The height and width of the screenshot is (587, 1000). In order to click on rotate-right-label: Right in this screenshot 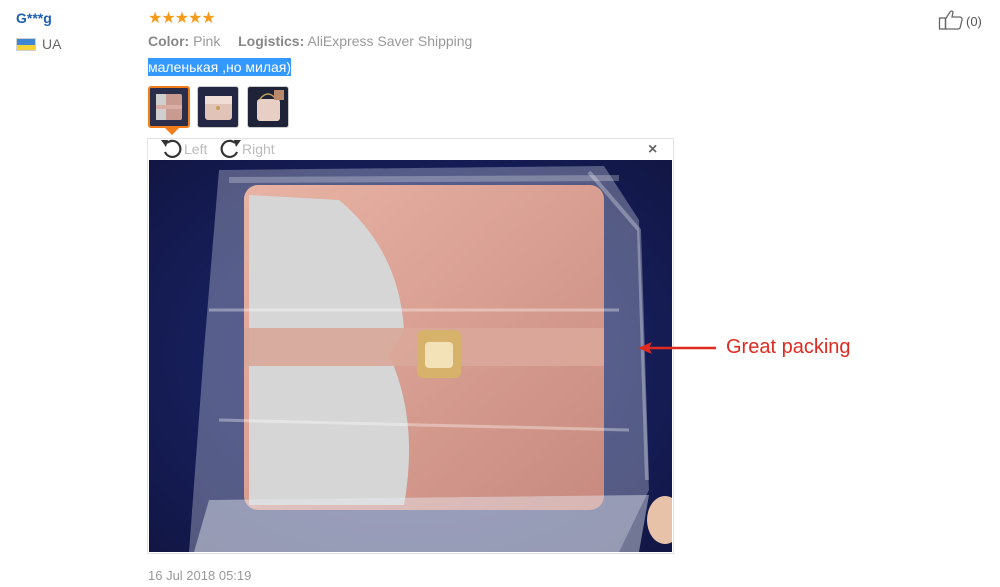, I will do `click(258, 149)`.